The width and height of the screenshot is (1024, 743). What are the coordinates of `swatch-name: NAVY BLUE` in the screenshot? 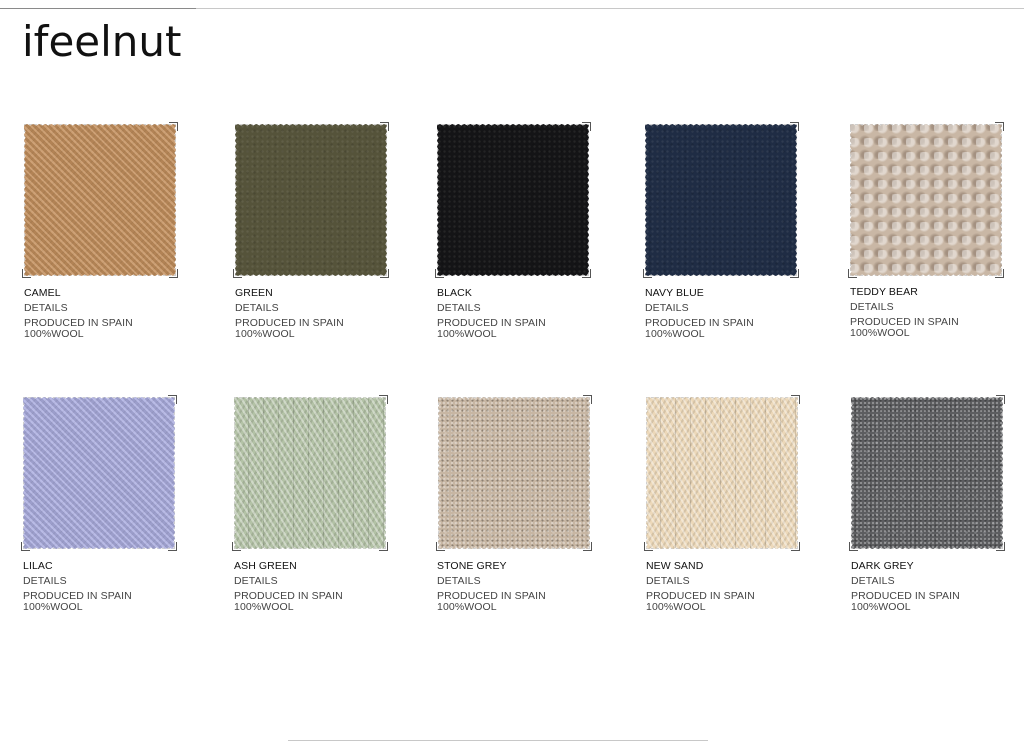 It's located at (674, 293).